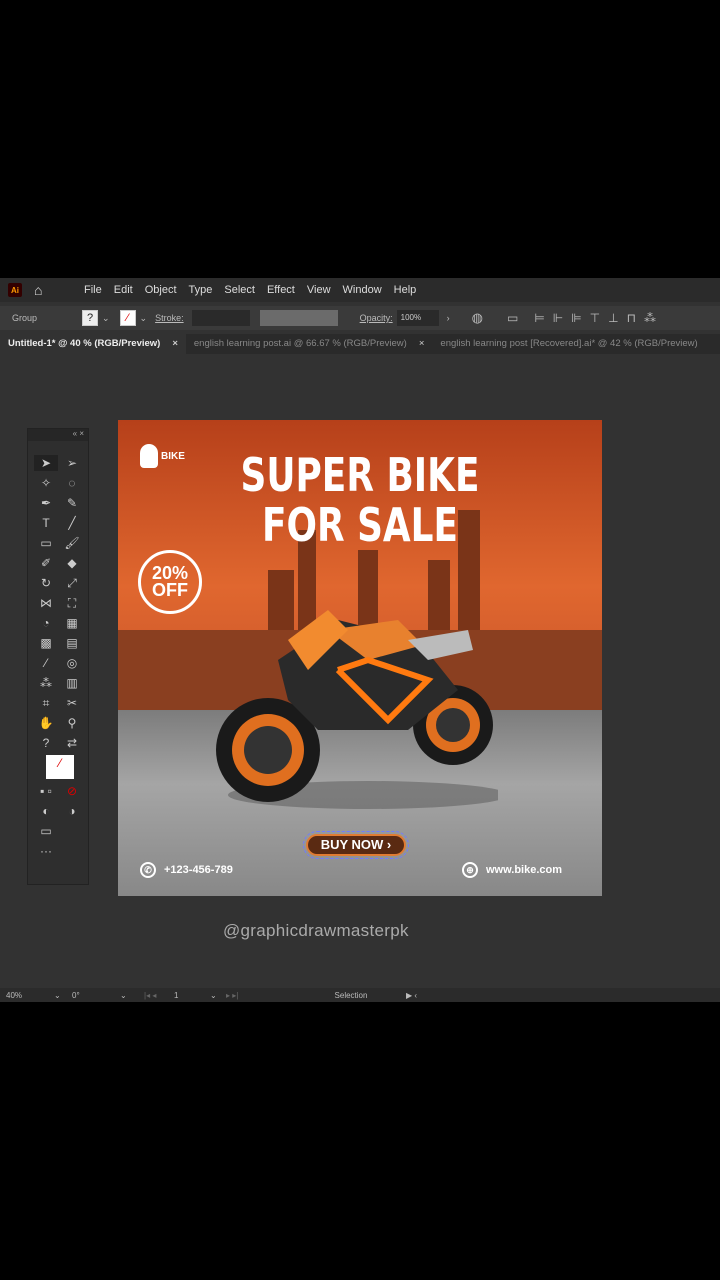 This screenshot has height=1280, width=720. Describe the element at coordinates (201, 290) in the screenshot. I see `menu-type: Type` at that location.